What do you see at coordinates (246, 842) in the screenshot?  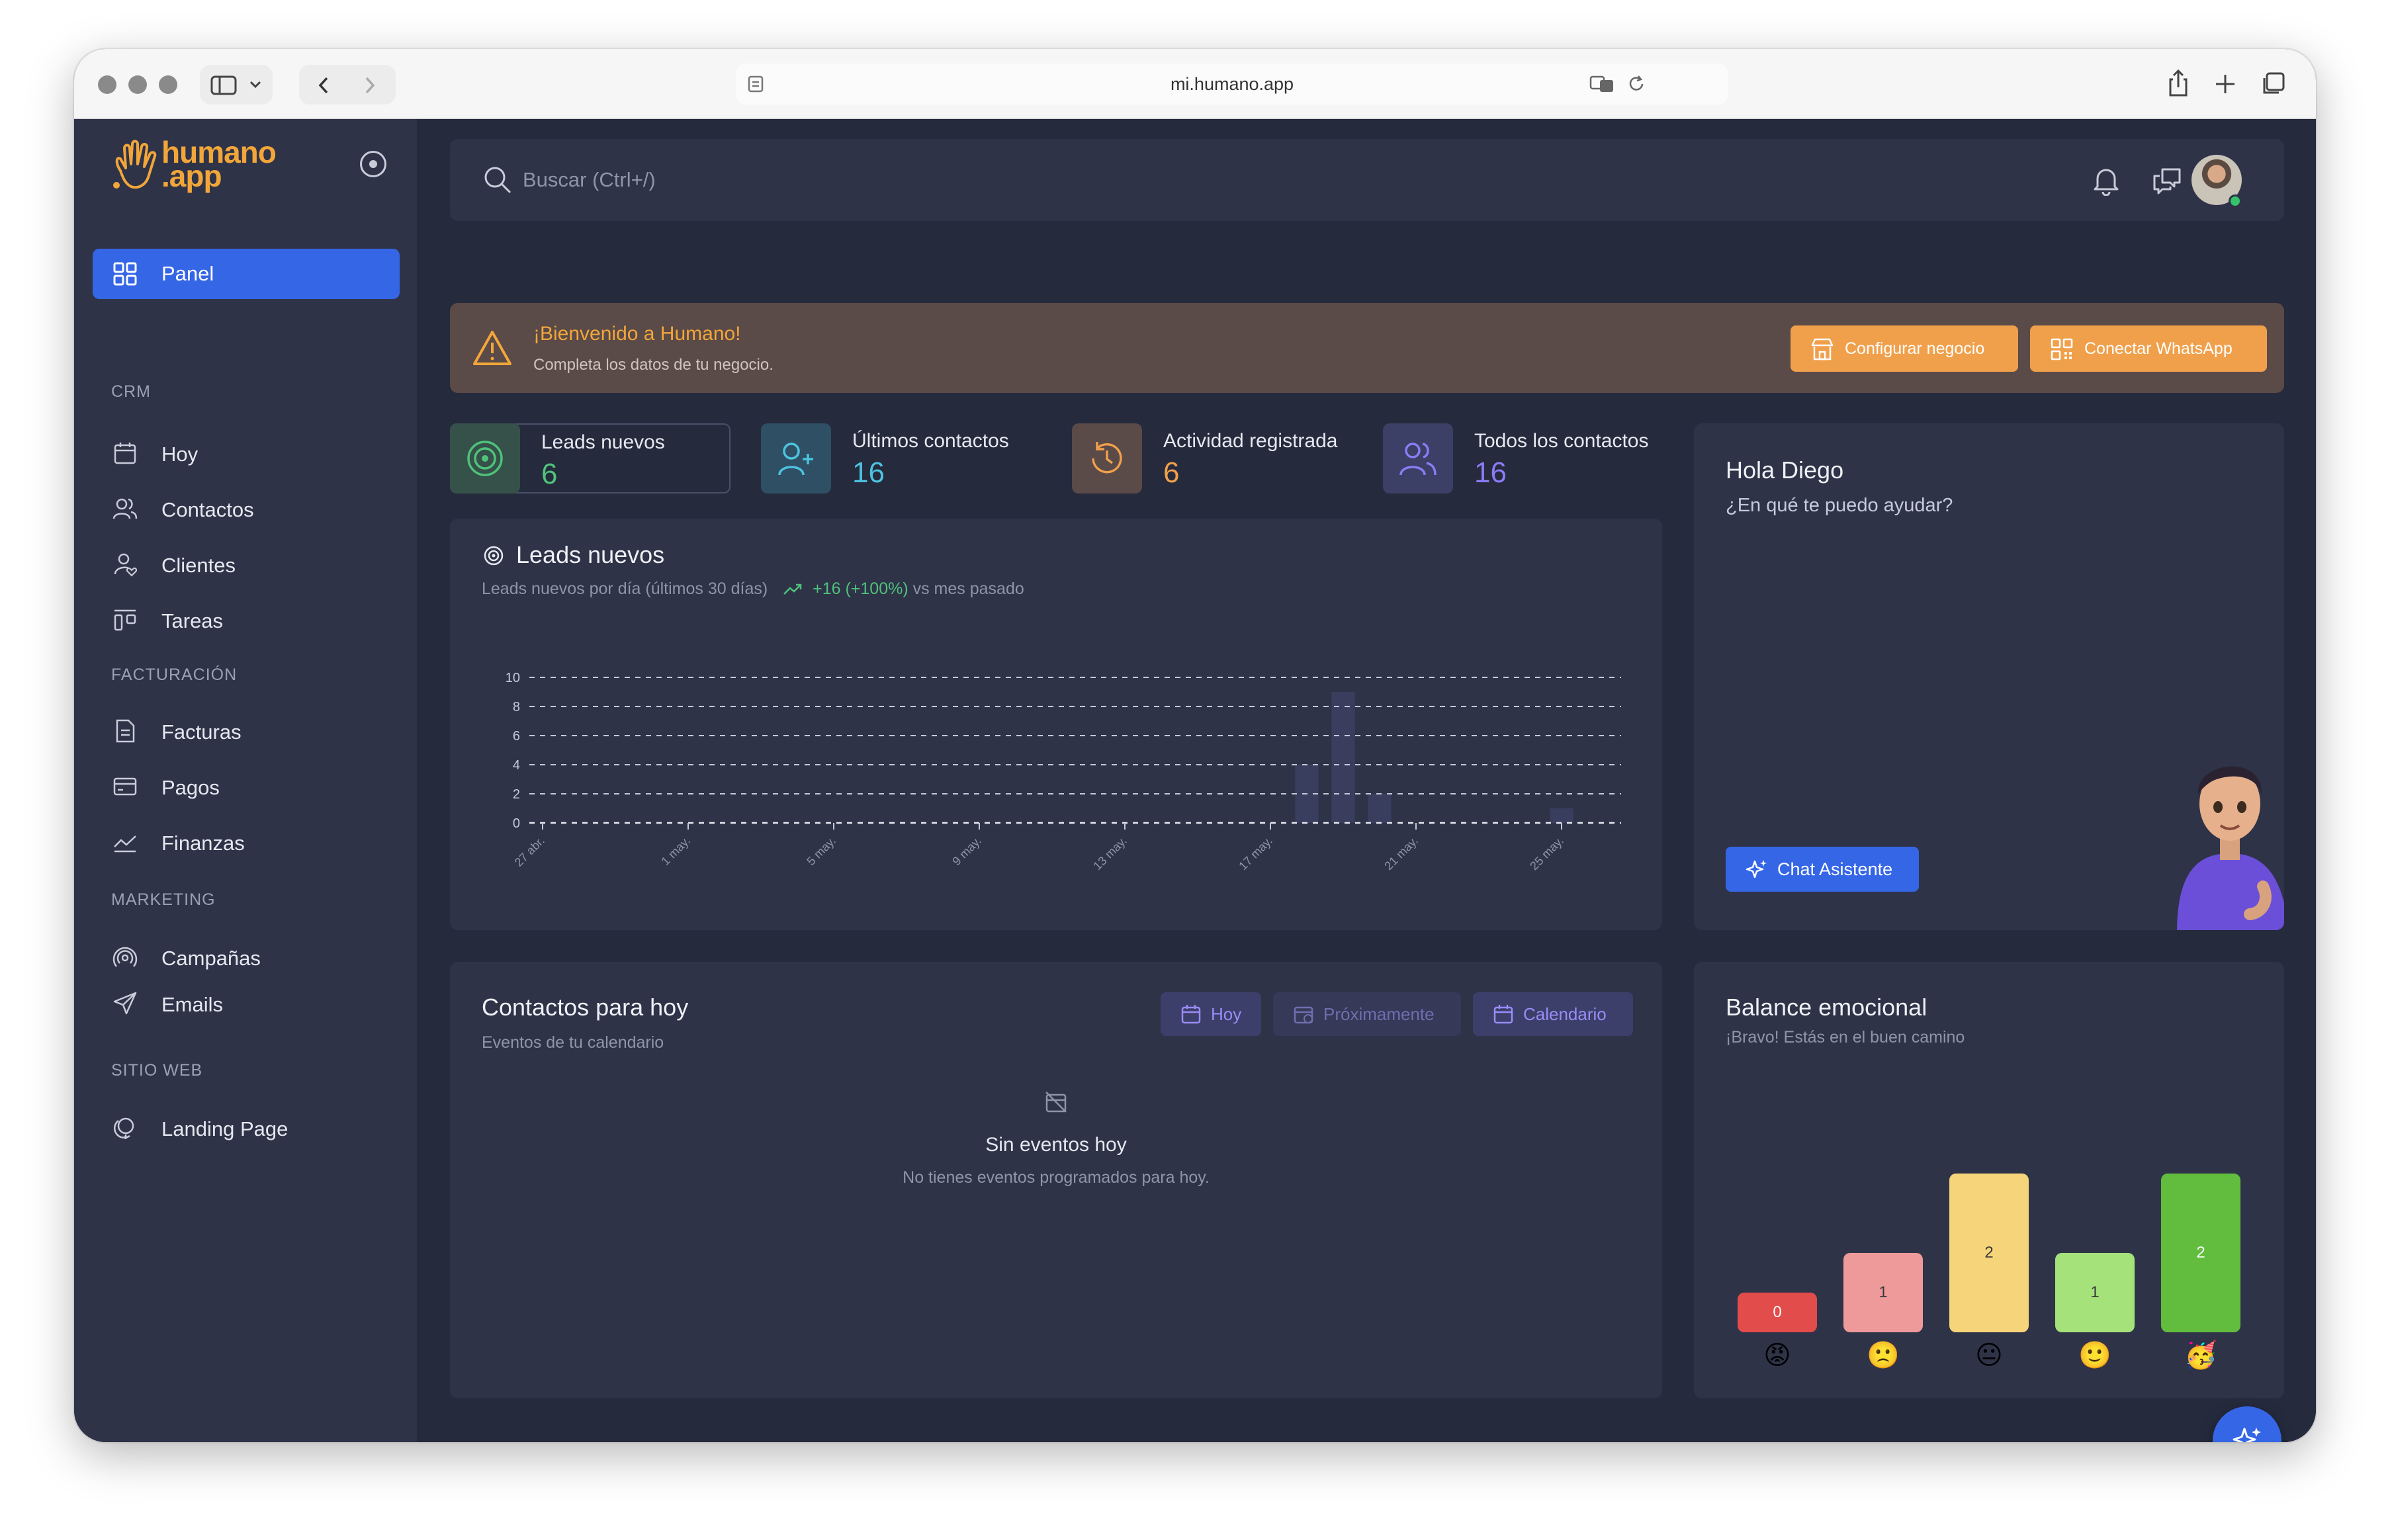 I see `sidebar-item-finanzas: Finanzas` at bounding box center [246, 842].